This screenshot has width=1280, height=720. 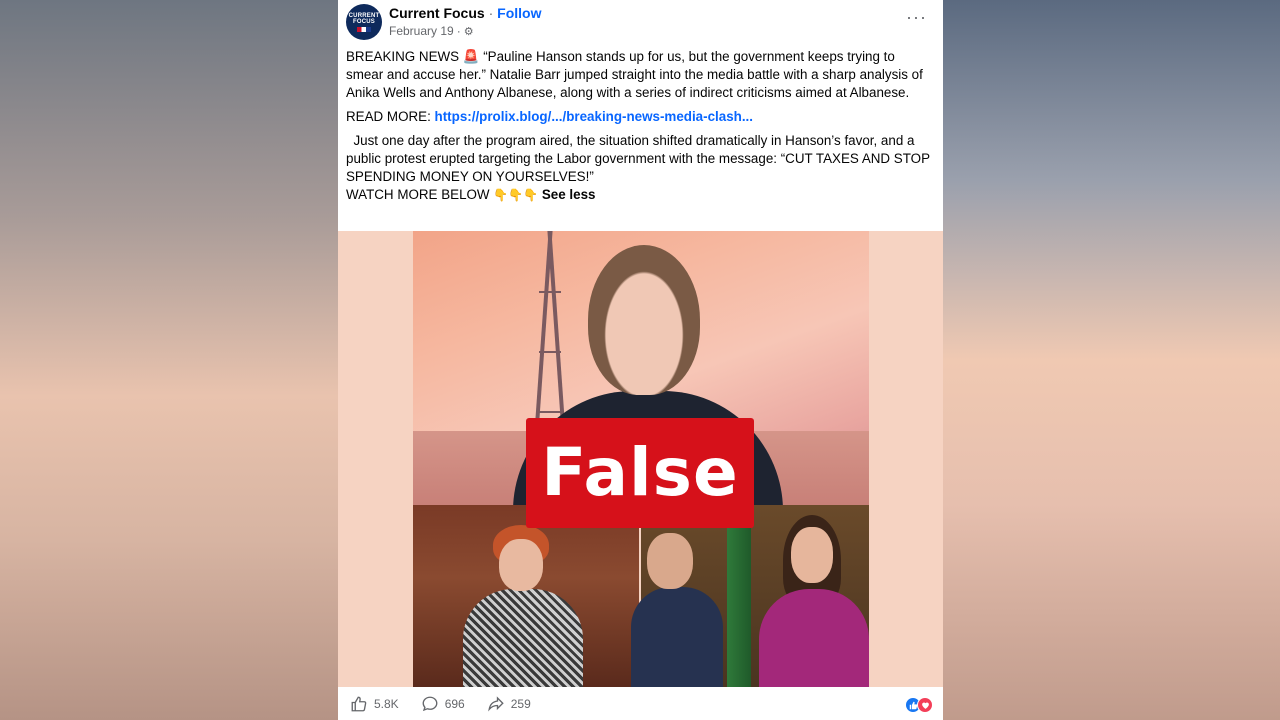 I want to click on pointing-down-icon: 👇👇👇, so click(x=516, y=195).